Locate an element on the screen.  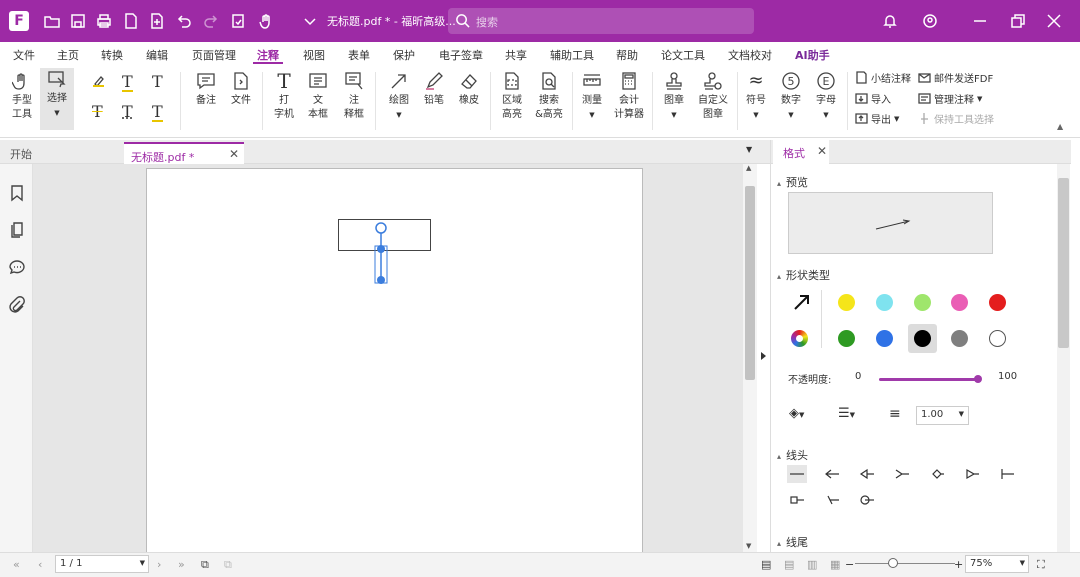
redo-icon is located at coordinates (211, 21).